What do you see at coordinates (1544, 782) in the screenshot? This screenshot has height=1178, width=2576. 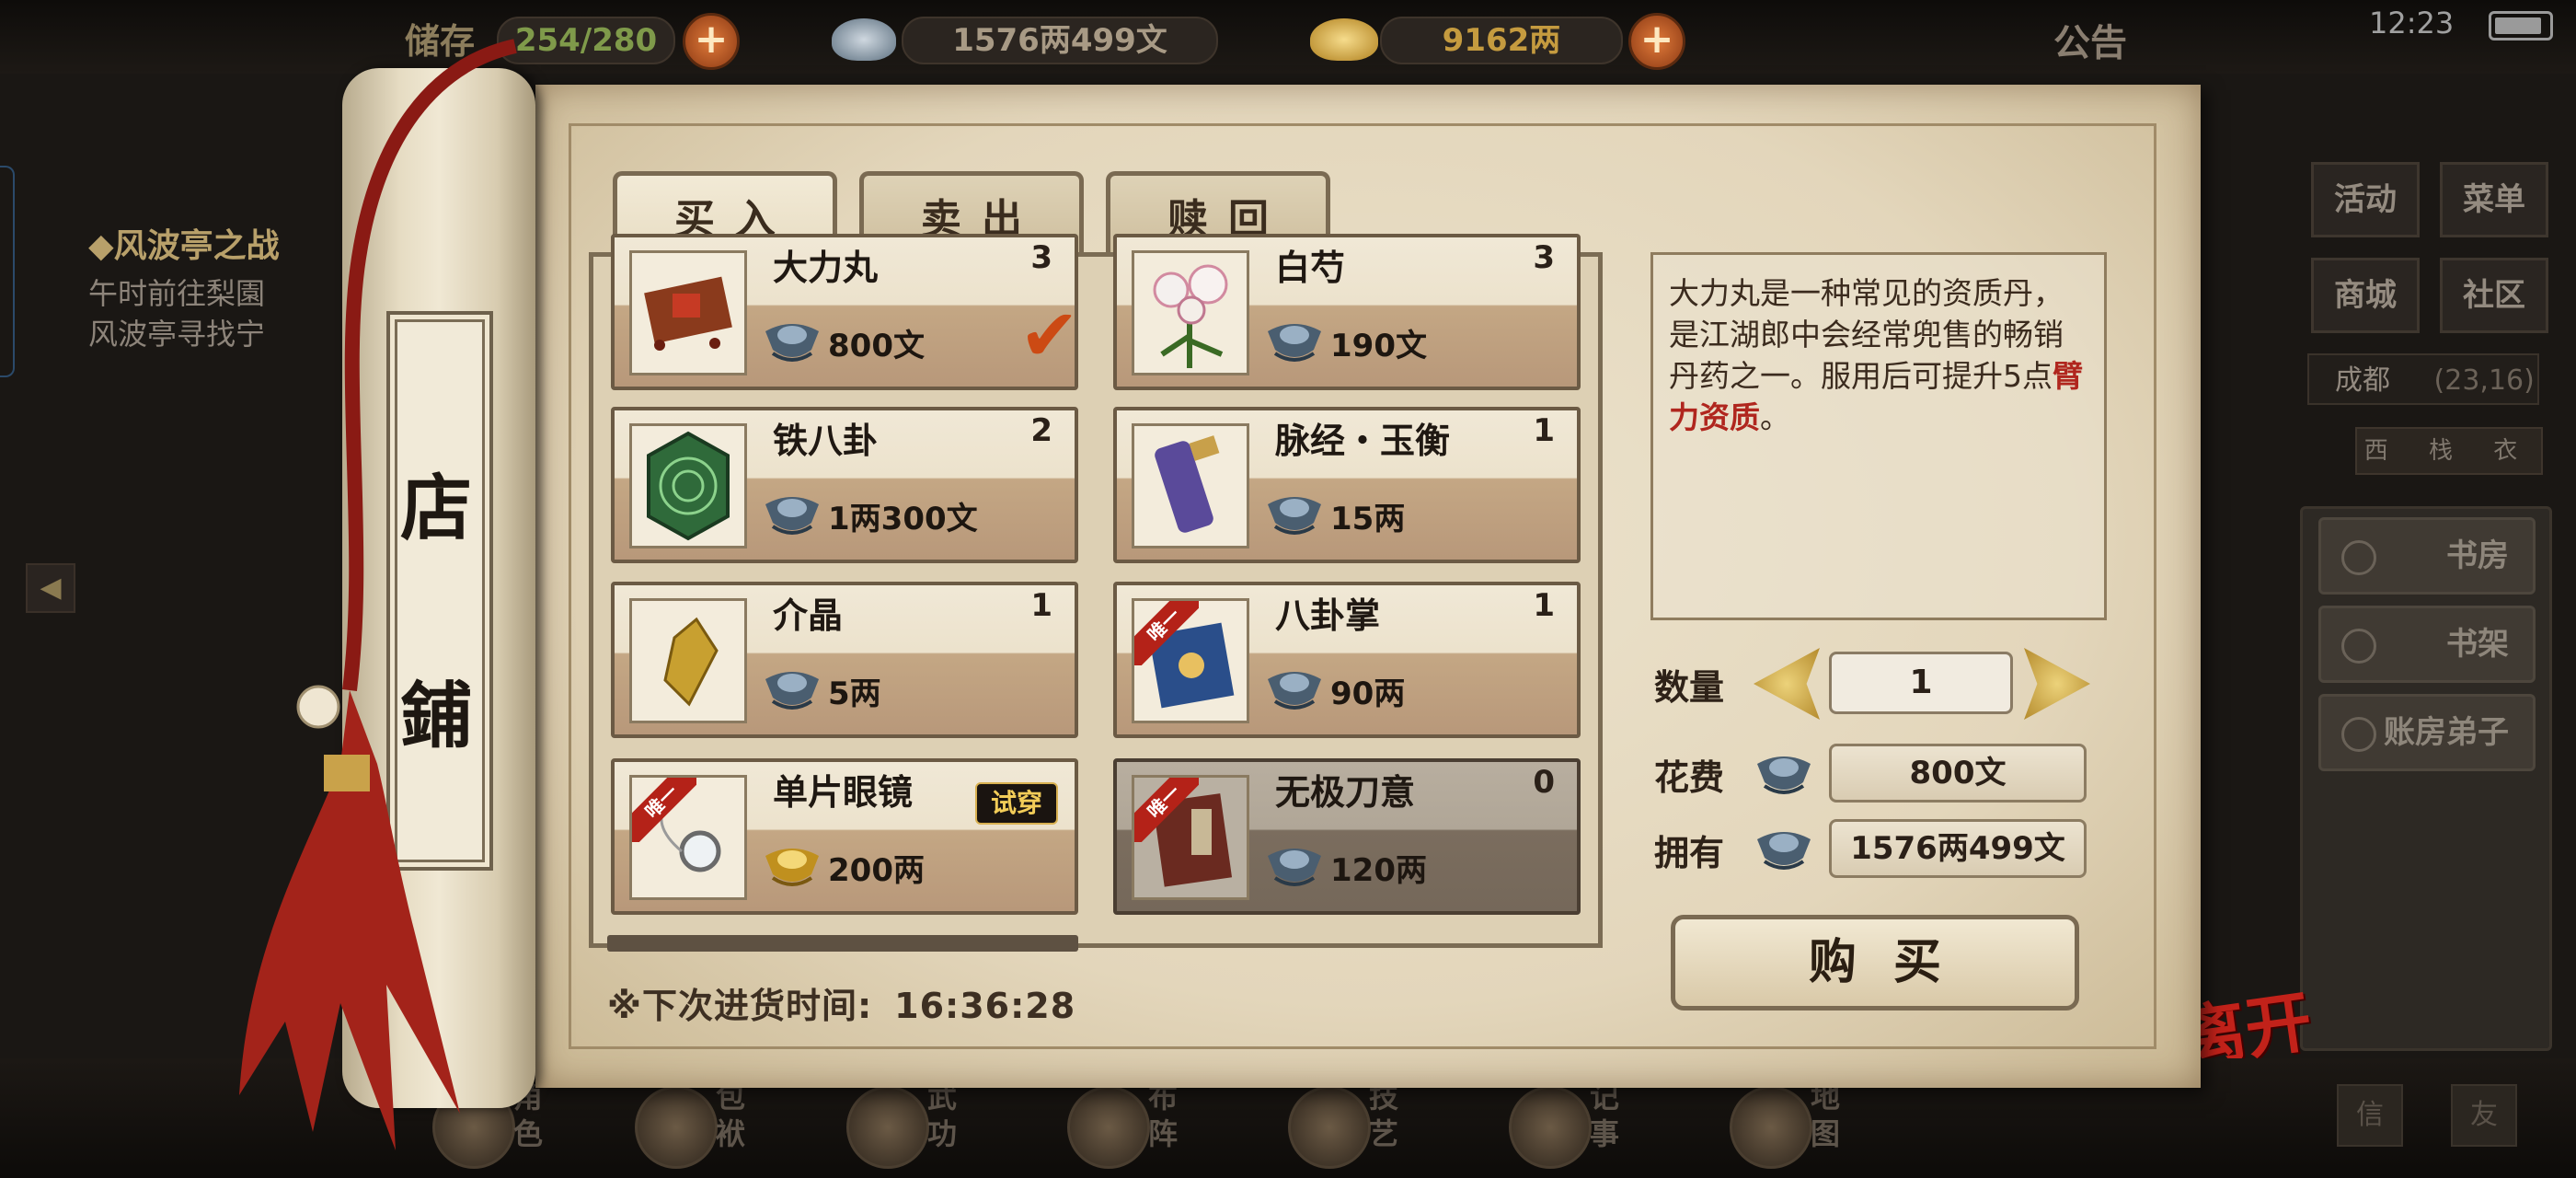 I see `item-count: 0` at bounding box center [1544, 782].